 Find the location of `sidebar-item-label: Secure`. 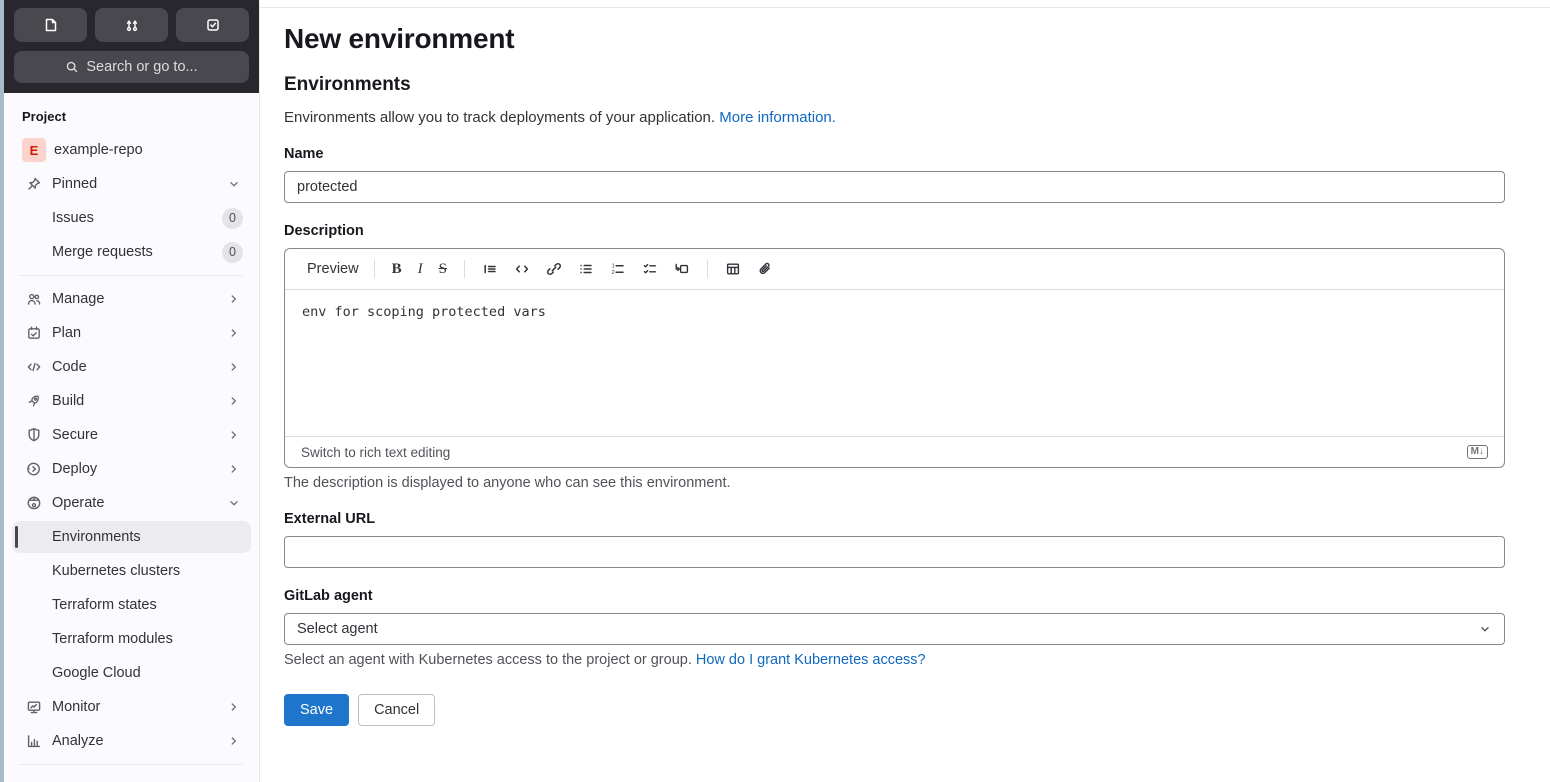

sidebar-item-label: Secure is located at coordinates (75, 435).